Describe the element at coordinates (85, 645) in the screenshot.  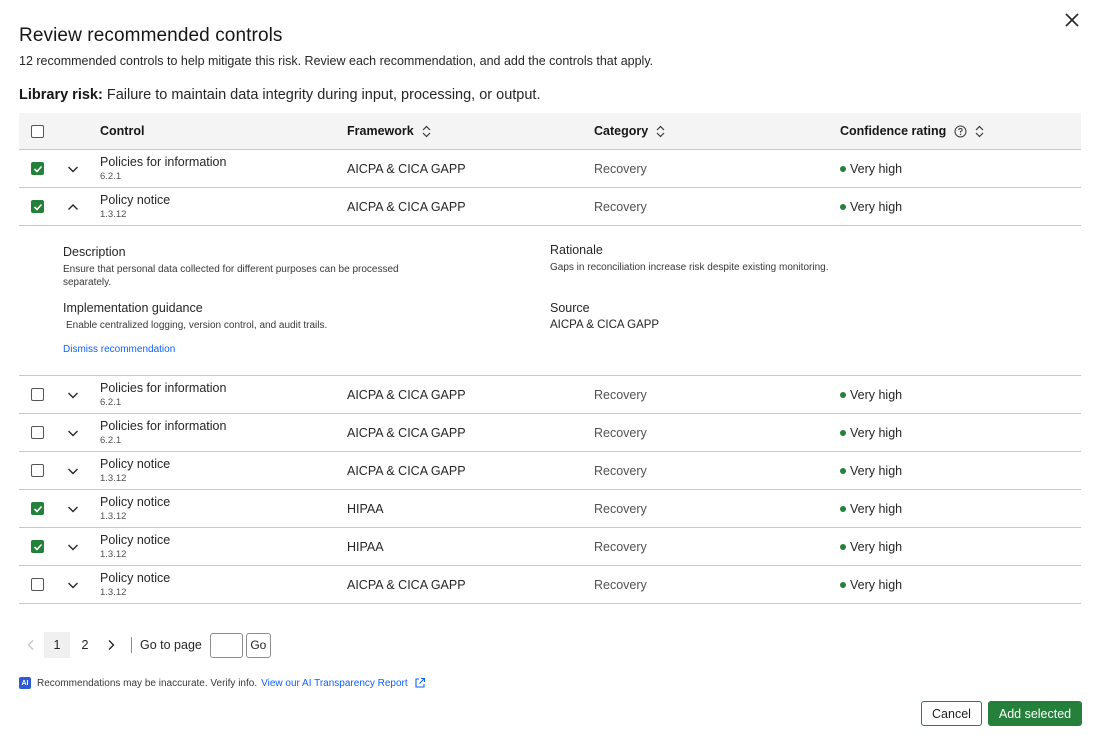
I see `page-2-button: 2` at that location.